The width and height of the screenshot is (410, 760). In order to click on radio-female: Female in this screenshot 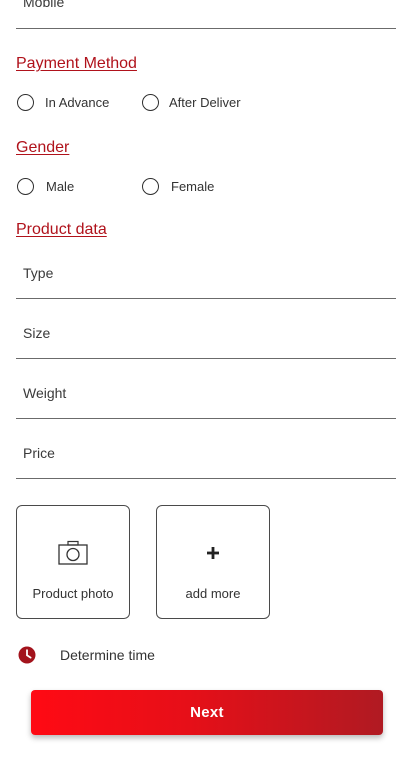, I will do `click(178, 186)`.